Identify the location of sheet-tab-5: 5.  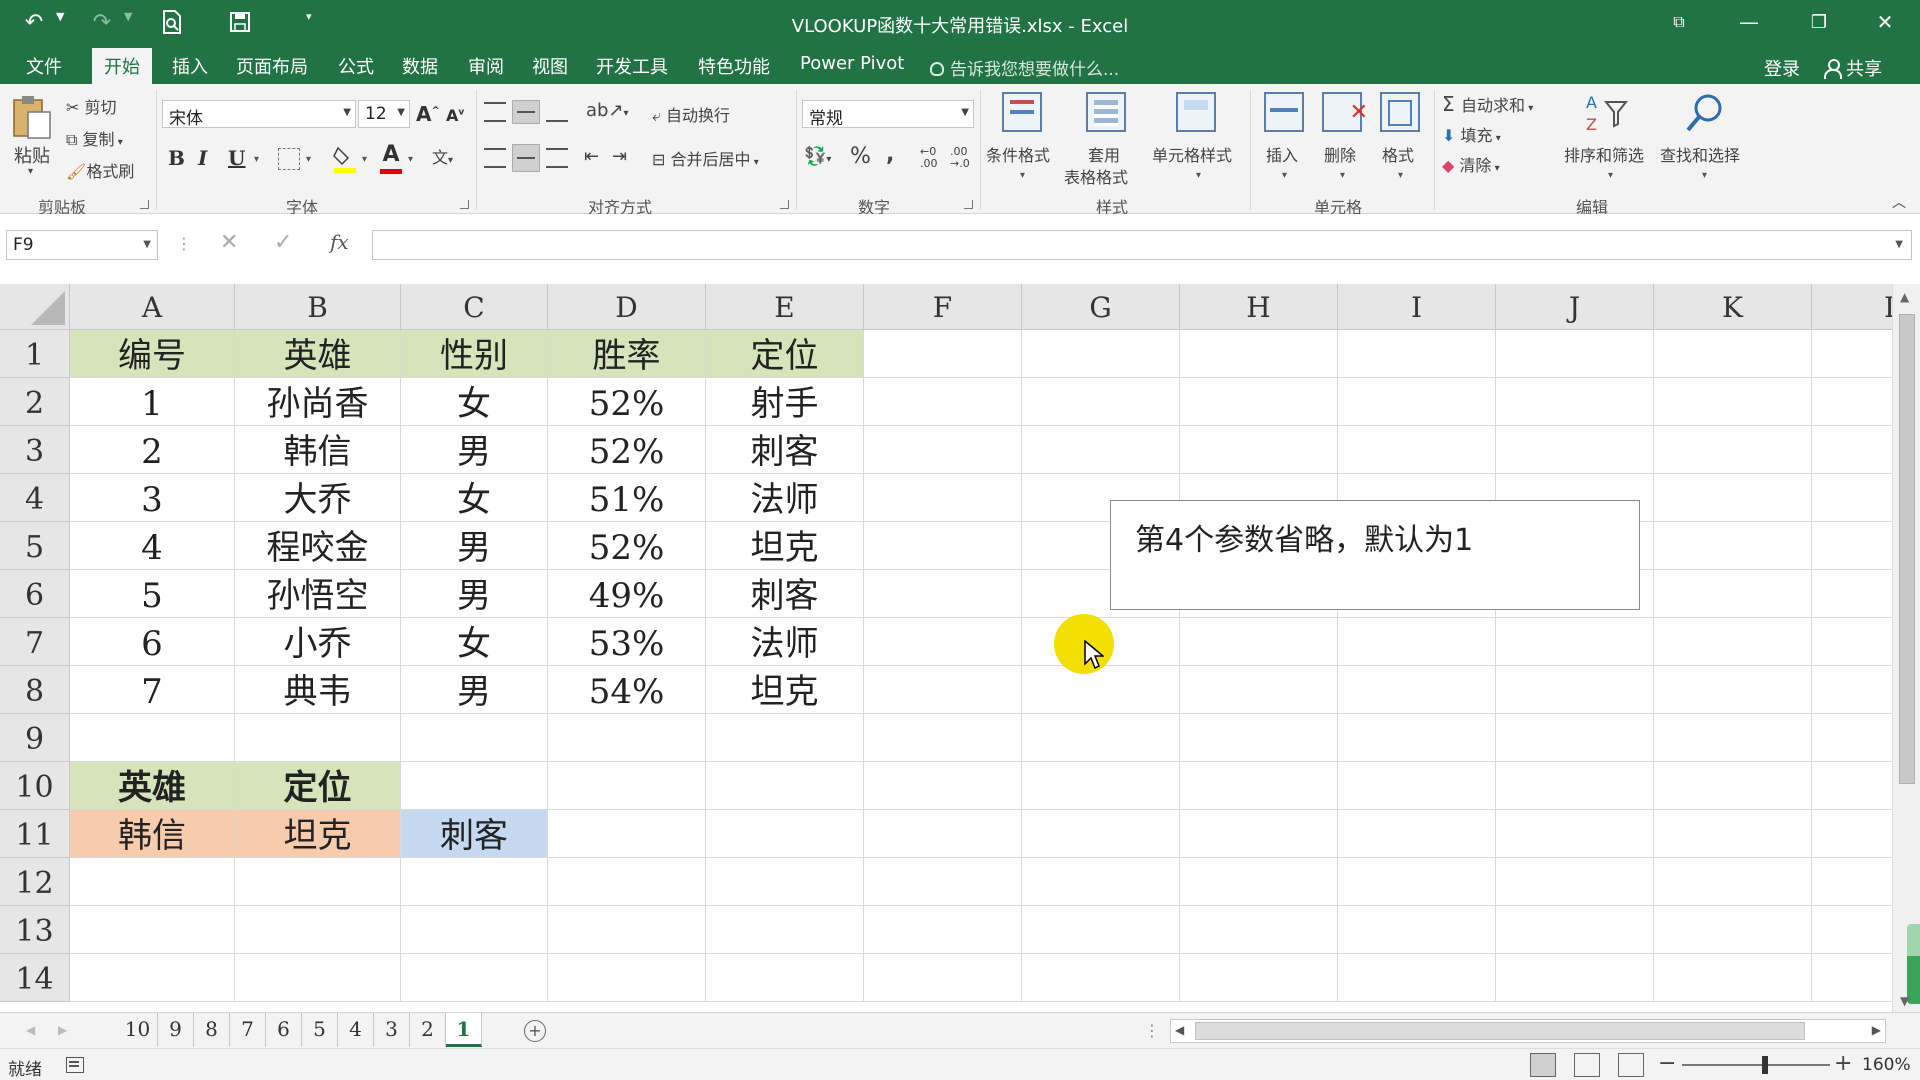
(320, 1030).